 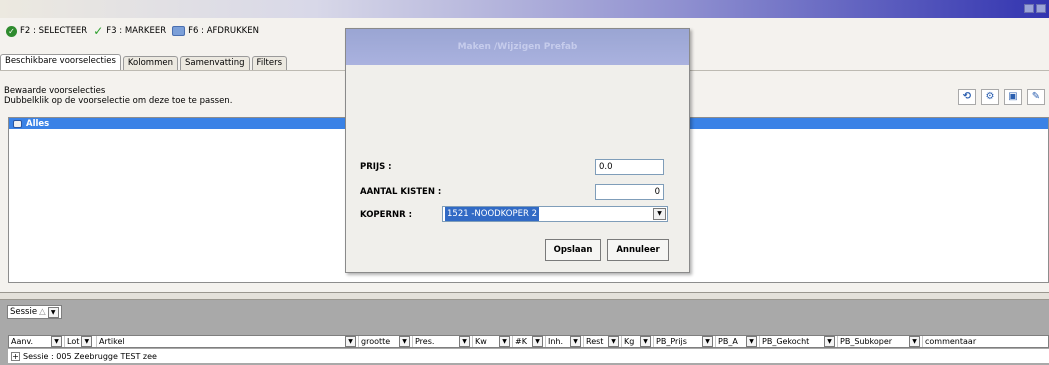 I want to click on select-label: F2 : SELECTEER, so click(x=54, y=31).